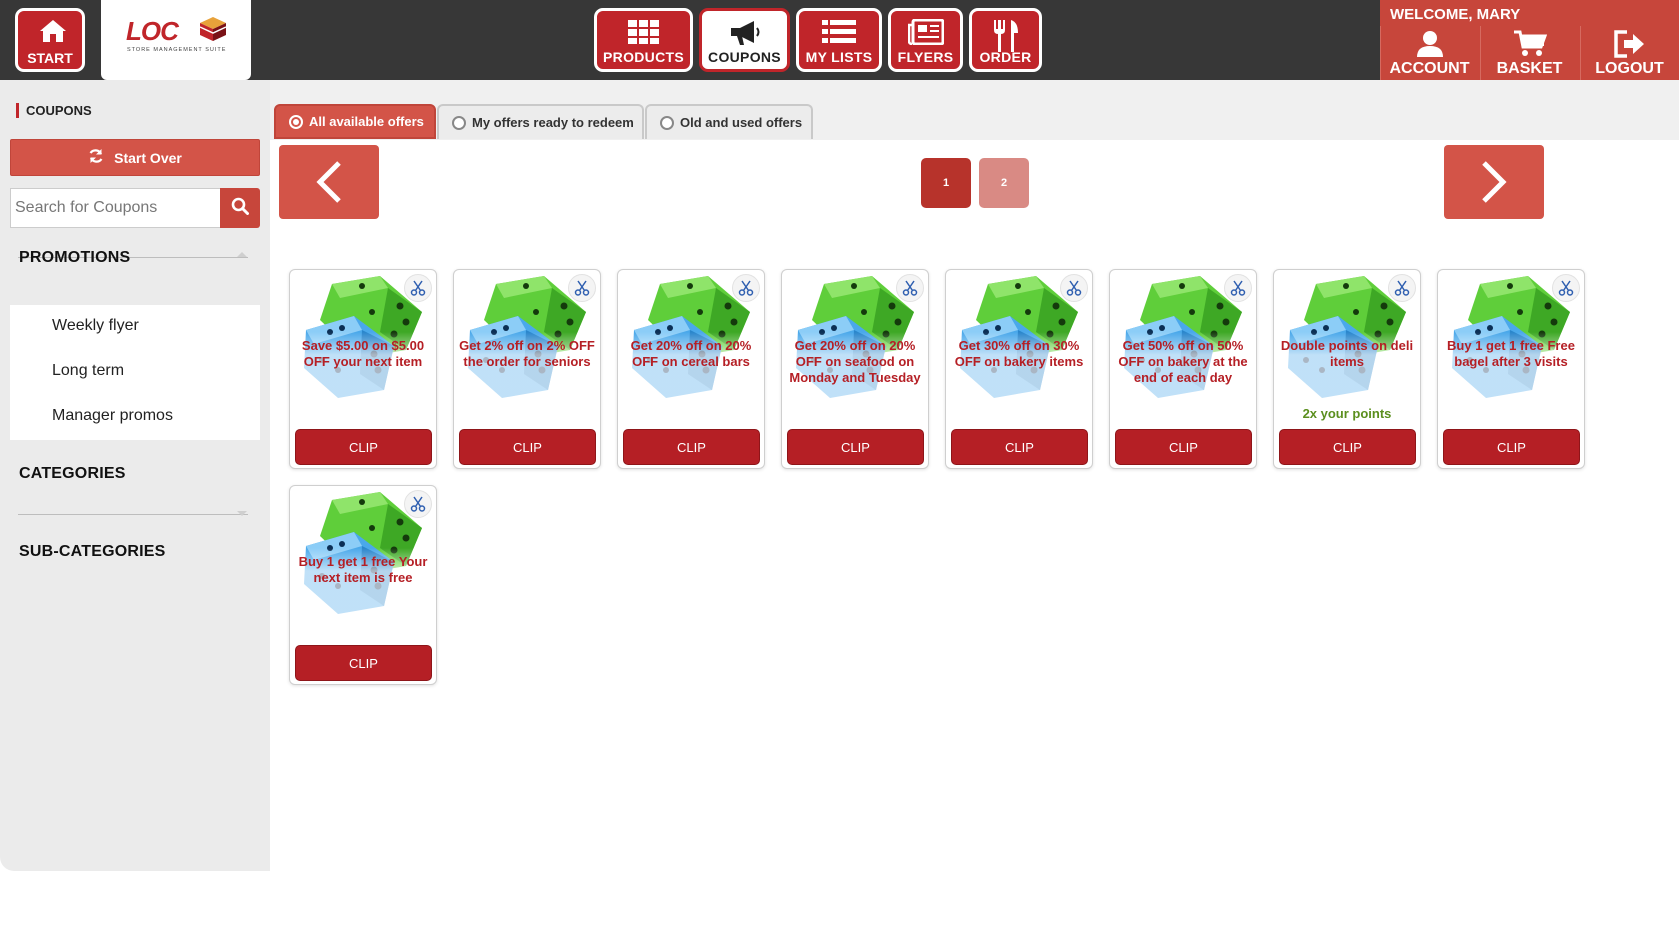  I want to click on coupon-subtitle: 2x your points, so click(1347, 413).